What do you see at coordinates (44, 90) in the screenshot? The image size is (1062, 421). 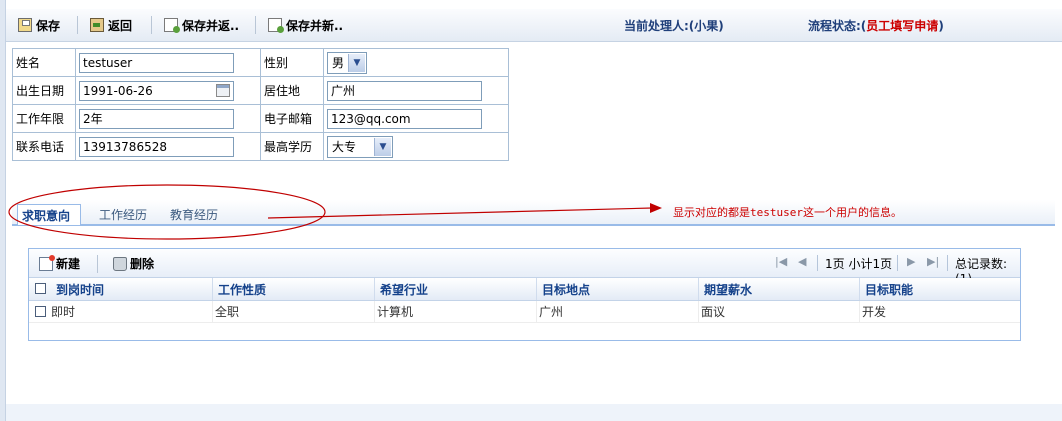 I see `birth-label: 出生日期` at bounding box center [44, 90].